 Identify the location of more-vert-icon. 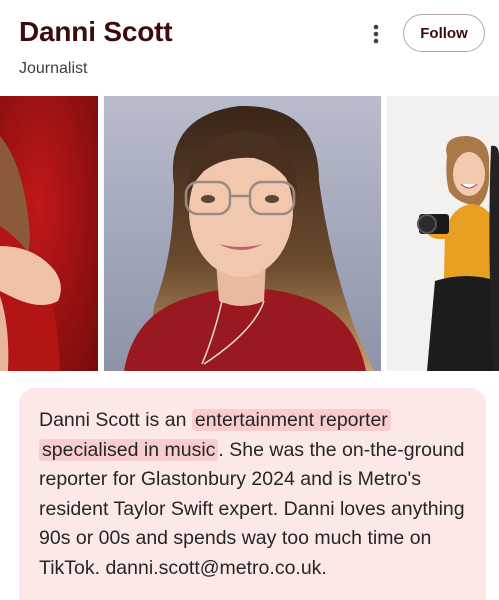
(376, 34).